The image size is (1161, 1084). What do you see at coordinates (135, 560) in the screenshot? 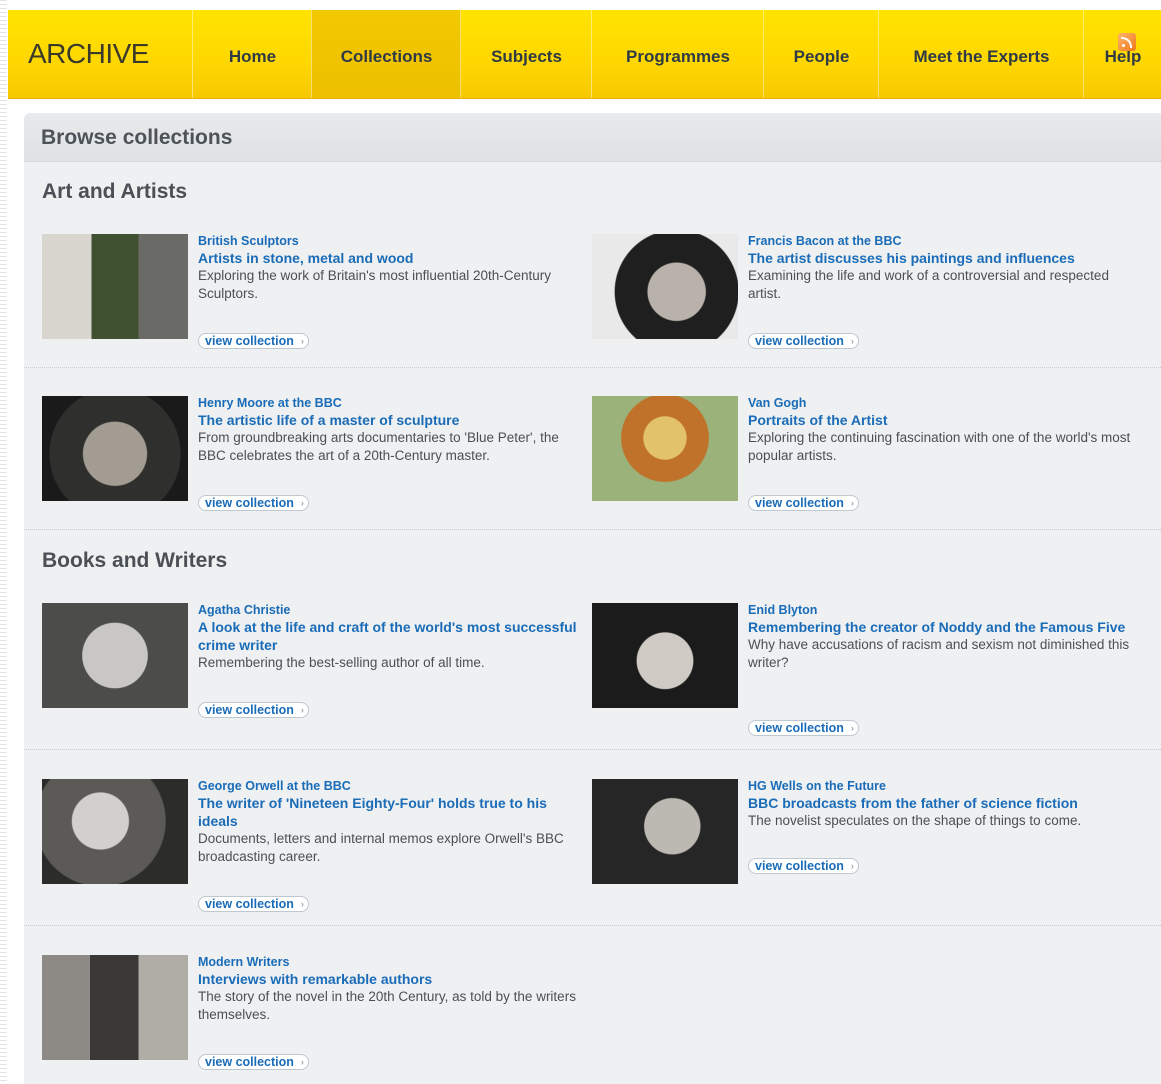
I see `section-title-books: Books and Writers` at bounding box center [135, 560].